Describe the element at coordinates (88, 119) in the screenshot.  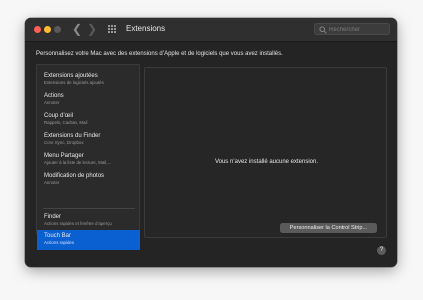
I see `sidebar-item-coup-doeil: Coup d’œil Rappels, Cadran, Mail` at that location.